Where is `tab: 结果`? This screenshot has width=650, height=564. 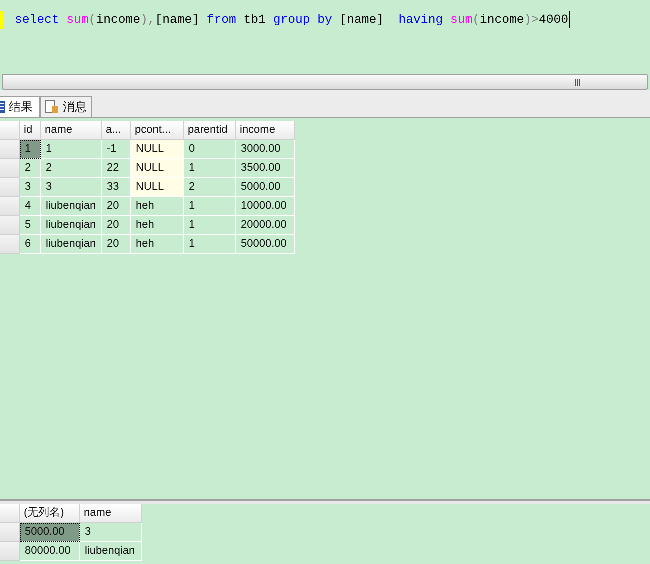 tab: 结果 is located at coordinates (20, 106).